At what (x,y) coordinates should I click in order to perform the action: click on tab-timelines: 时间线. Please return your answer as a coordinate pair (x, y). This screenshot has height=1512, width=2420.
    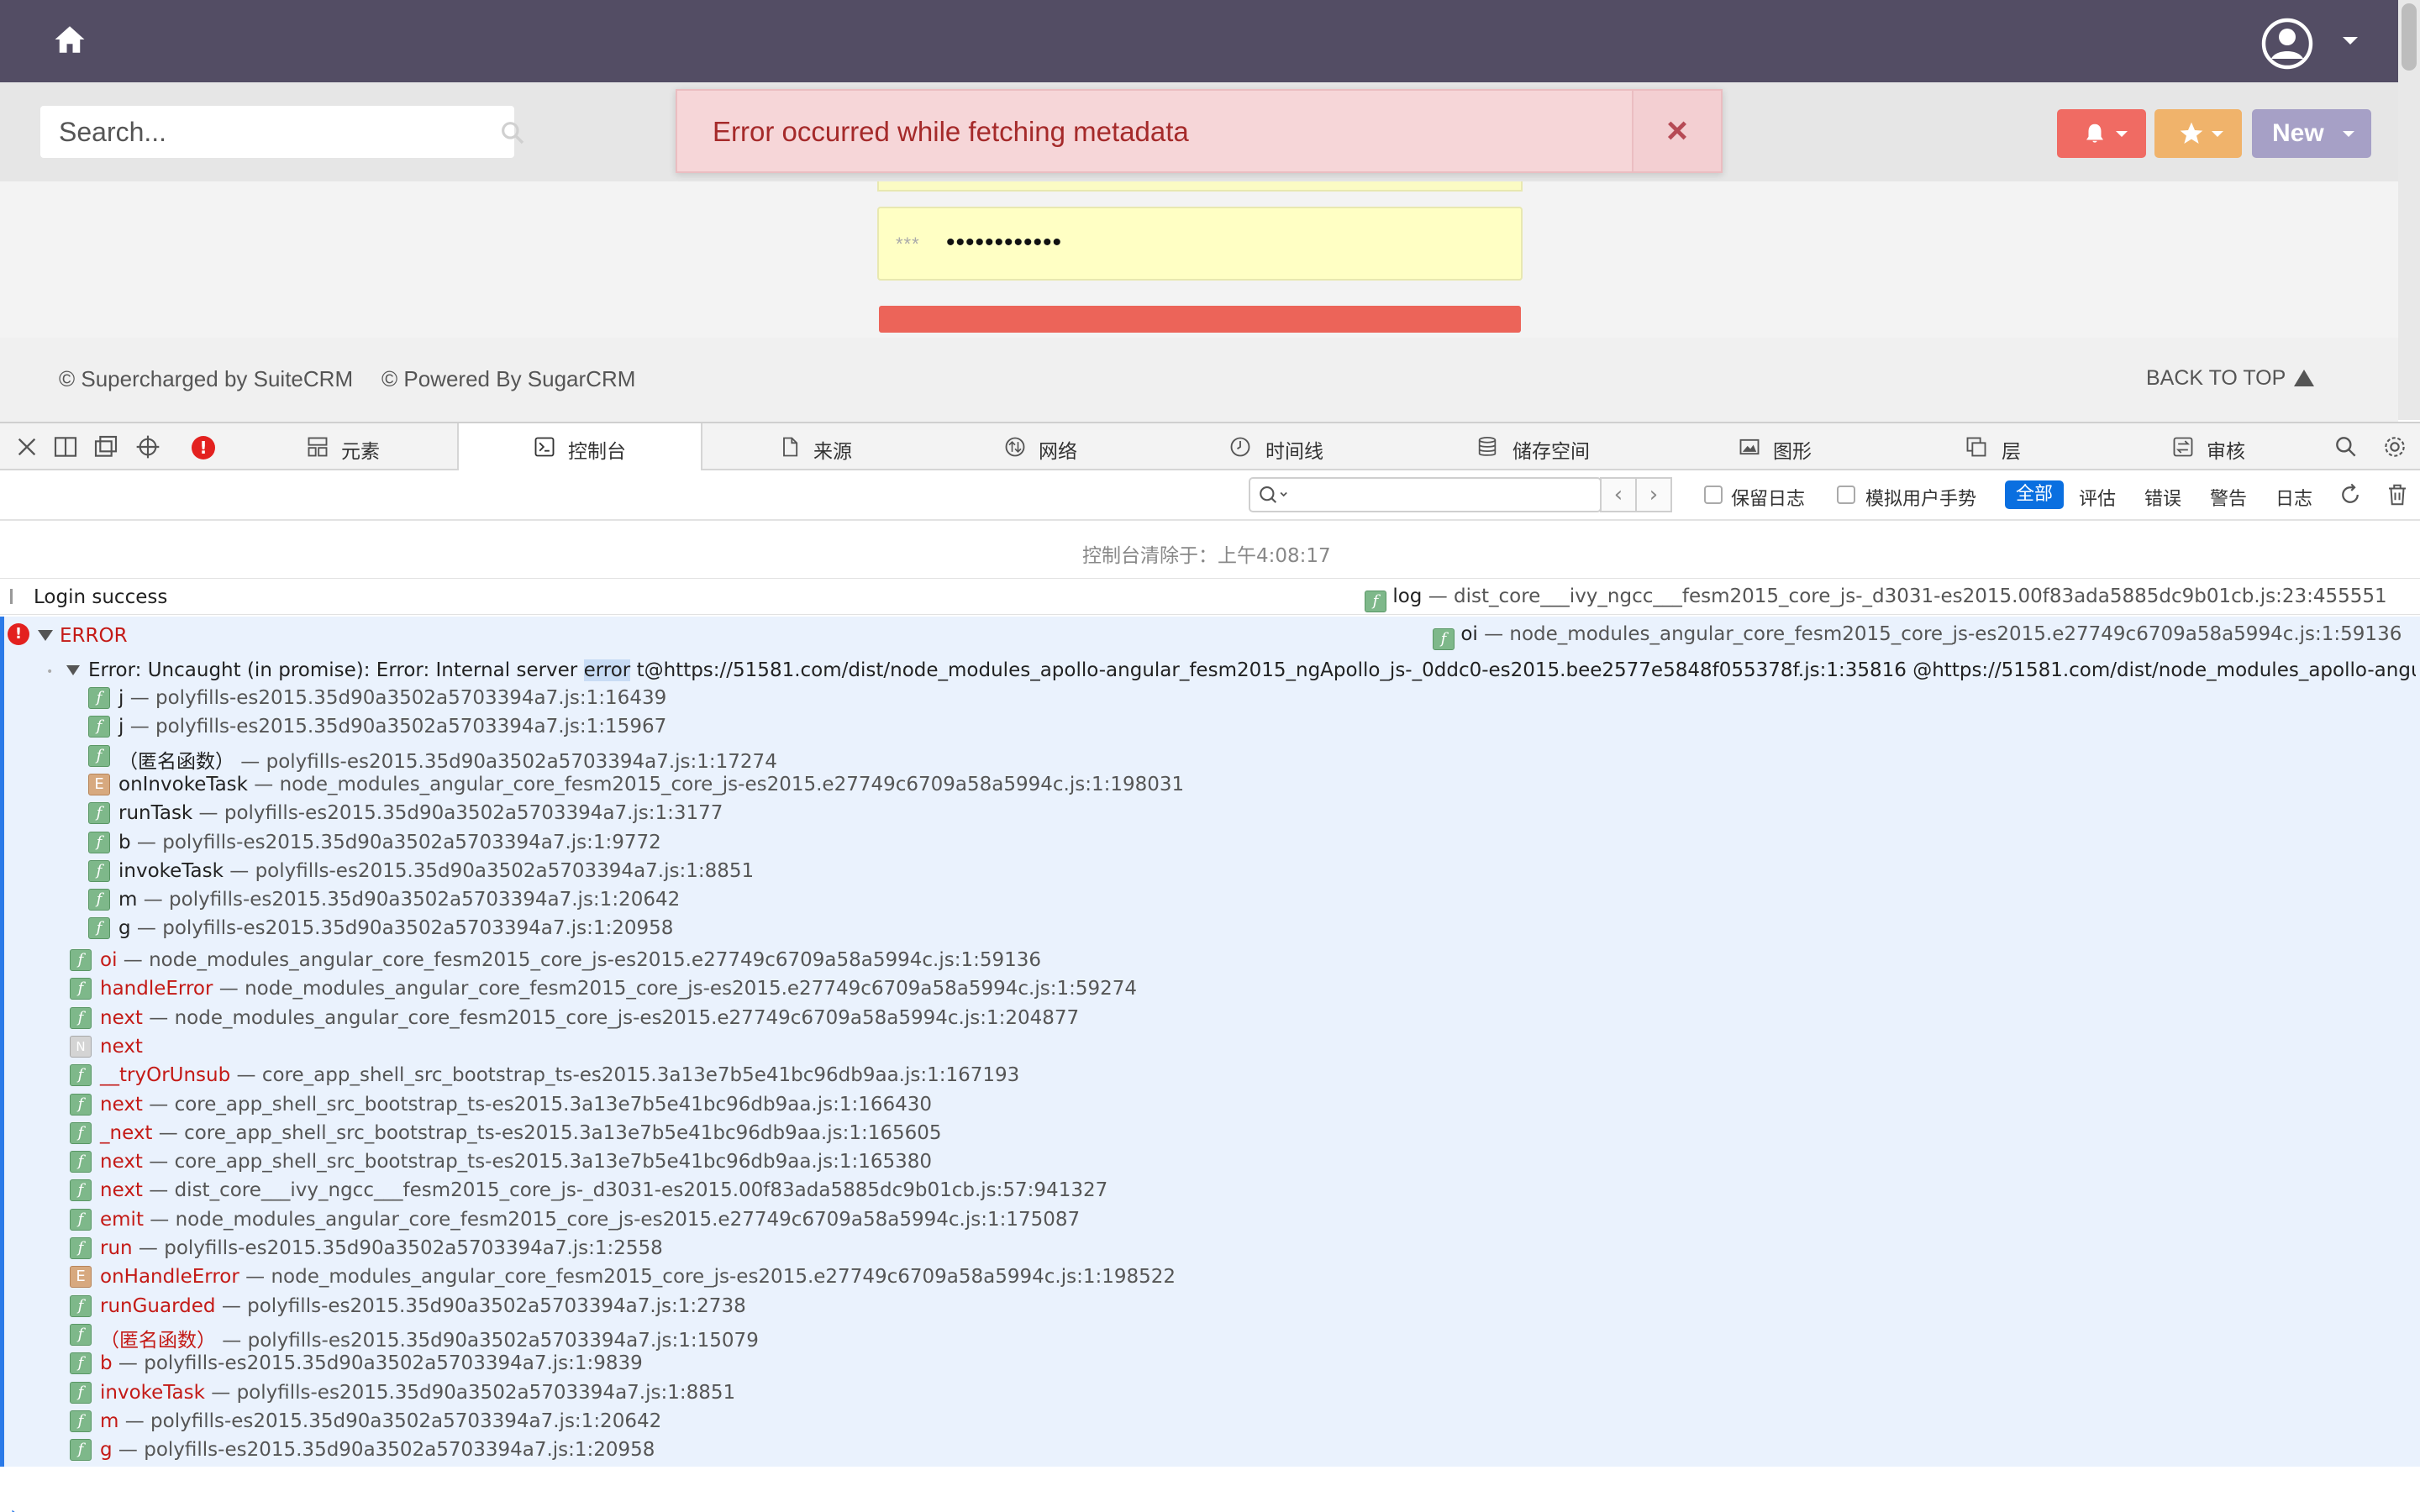
    Looking at the image, I should click on (1281, 446).